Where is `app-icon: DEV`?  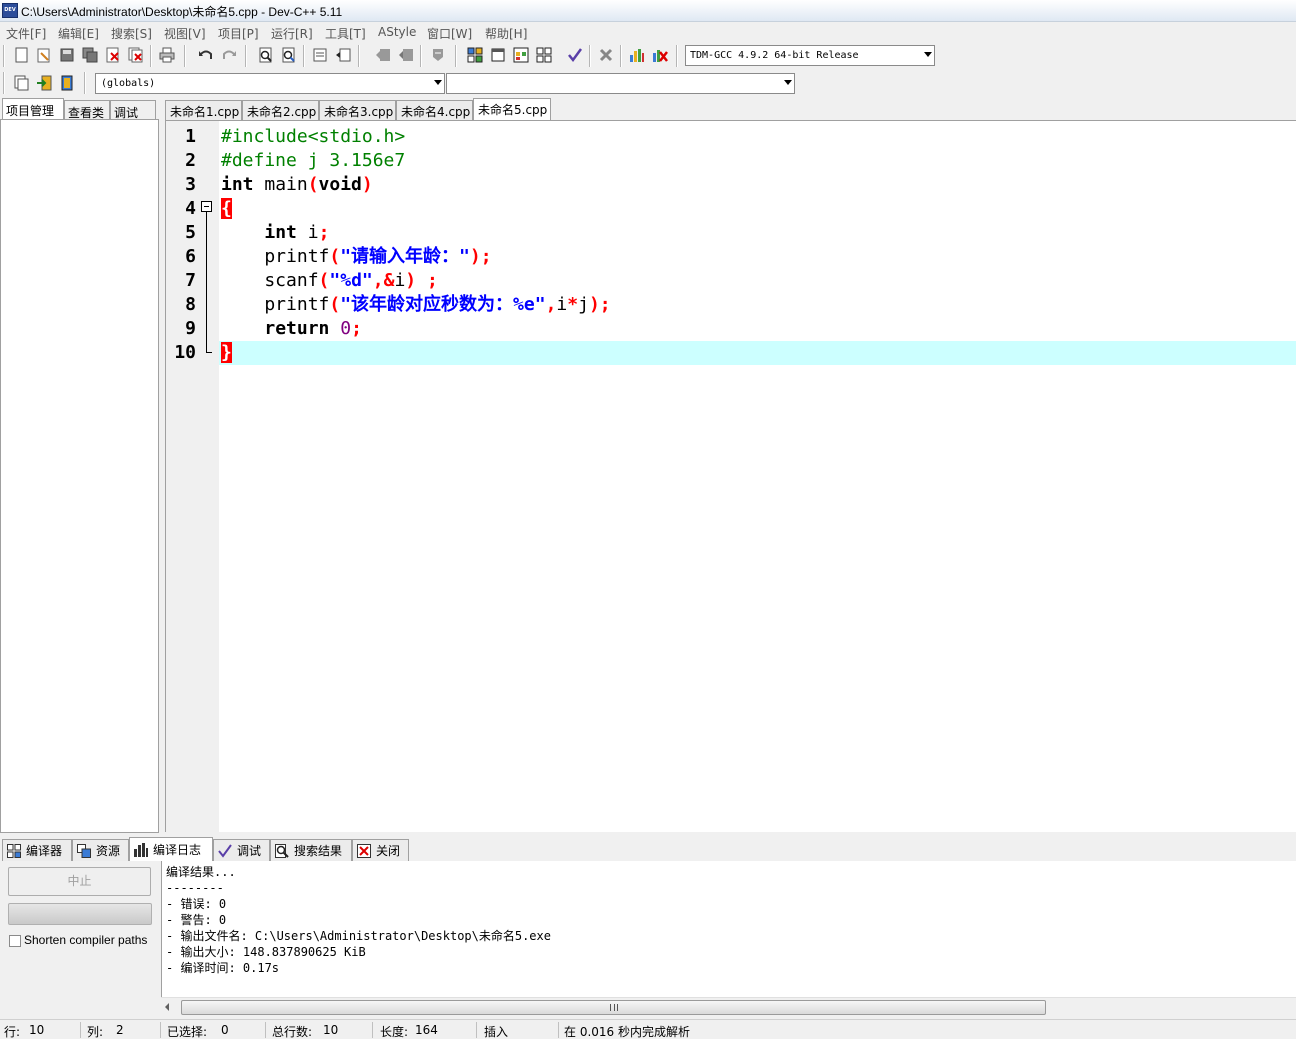
app-icon: DEV is located at coordinates (10, 10).